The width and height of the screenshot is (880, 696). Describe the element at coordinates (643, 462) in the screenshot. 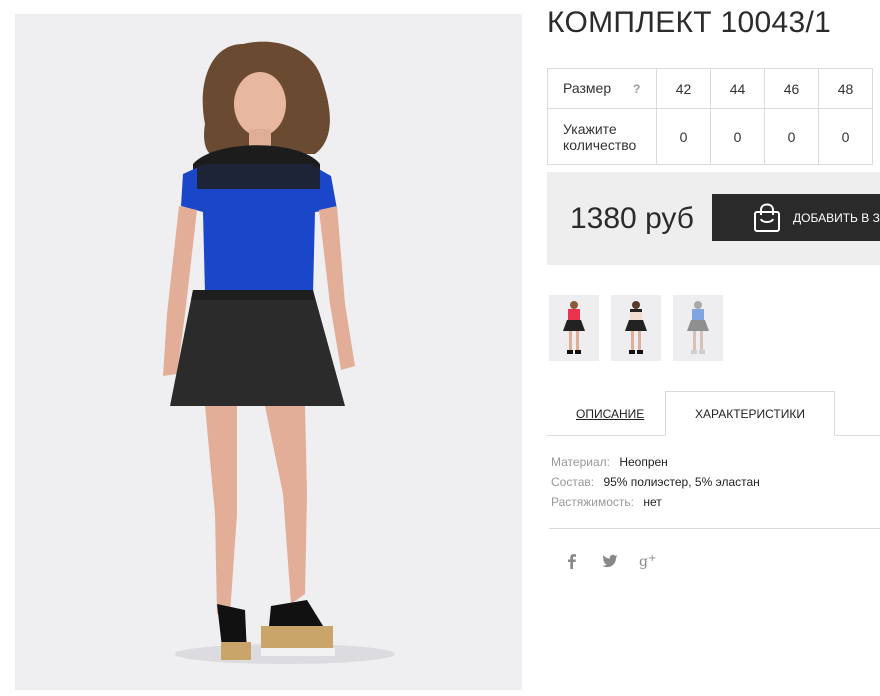

I see `spec-value: Неопрен` at that location.